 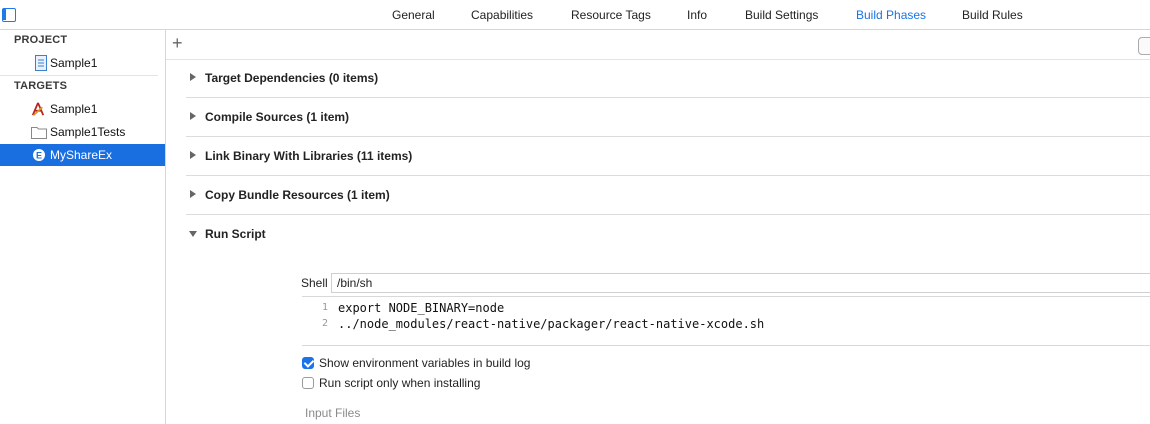 I want to click on folder-icon, so click(x=39, y=133).